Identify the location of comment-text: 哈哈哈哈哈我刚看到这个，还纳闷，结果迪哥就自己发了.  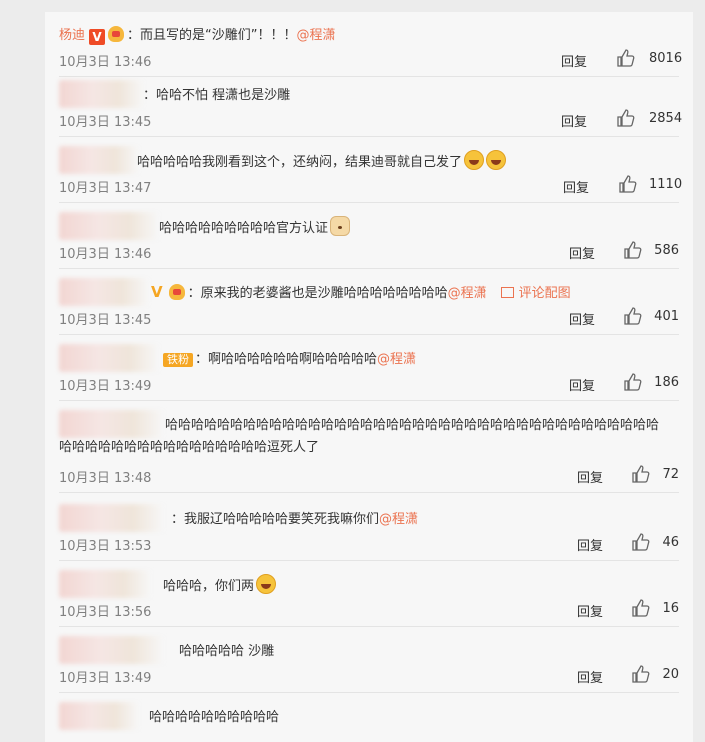
(300, 162).